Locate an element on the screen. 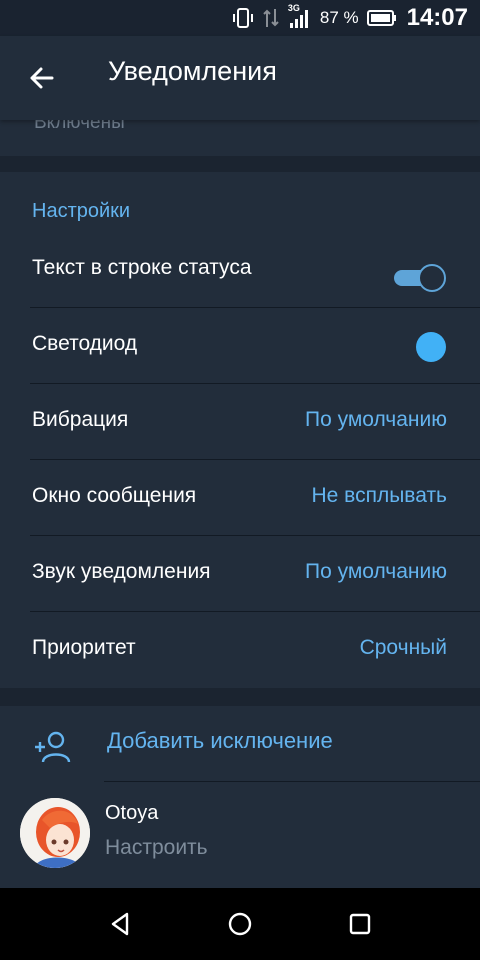 Image resolution: width=480 pixels, height=960 pixels. avatar is located at coordinates (55, 833).